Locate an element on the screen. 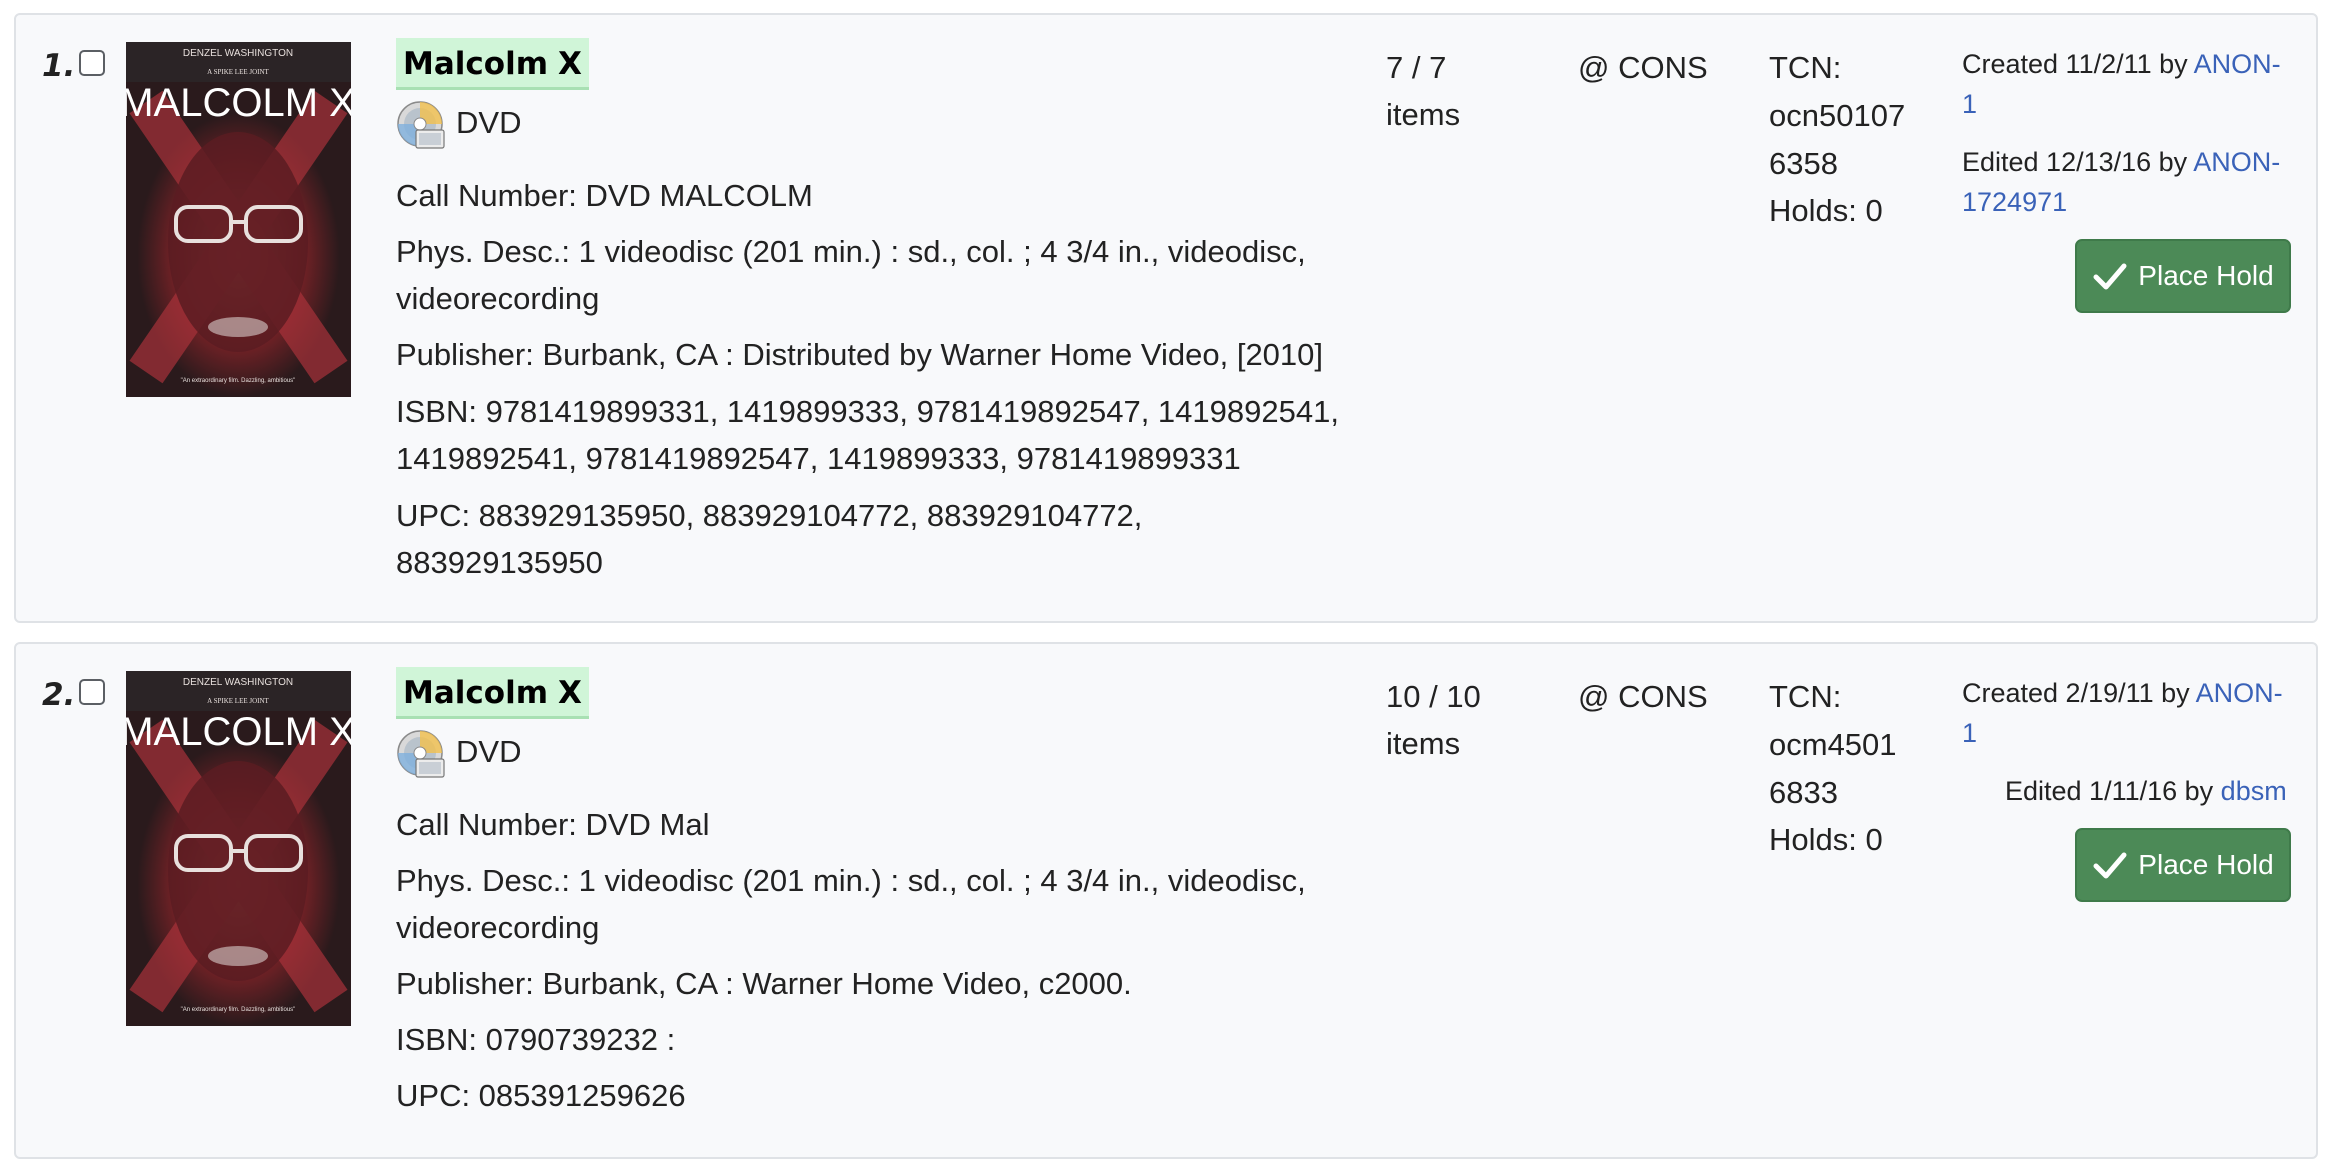  created-info: Created 11/2/11 by ANON- is located at coordinates (2121, 64).